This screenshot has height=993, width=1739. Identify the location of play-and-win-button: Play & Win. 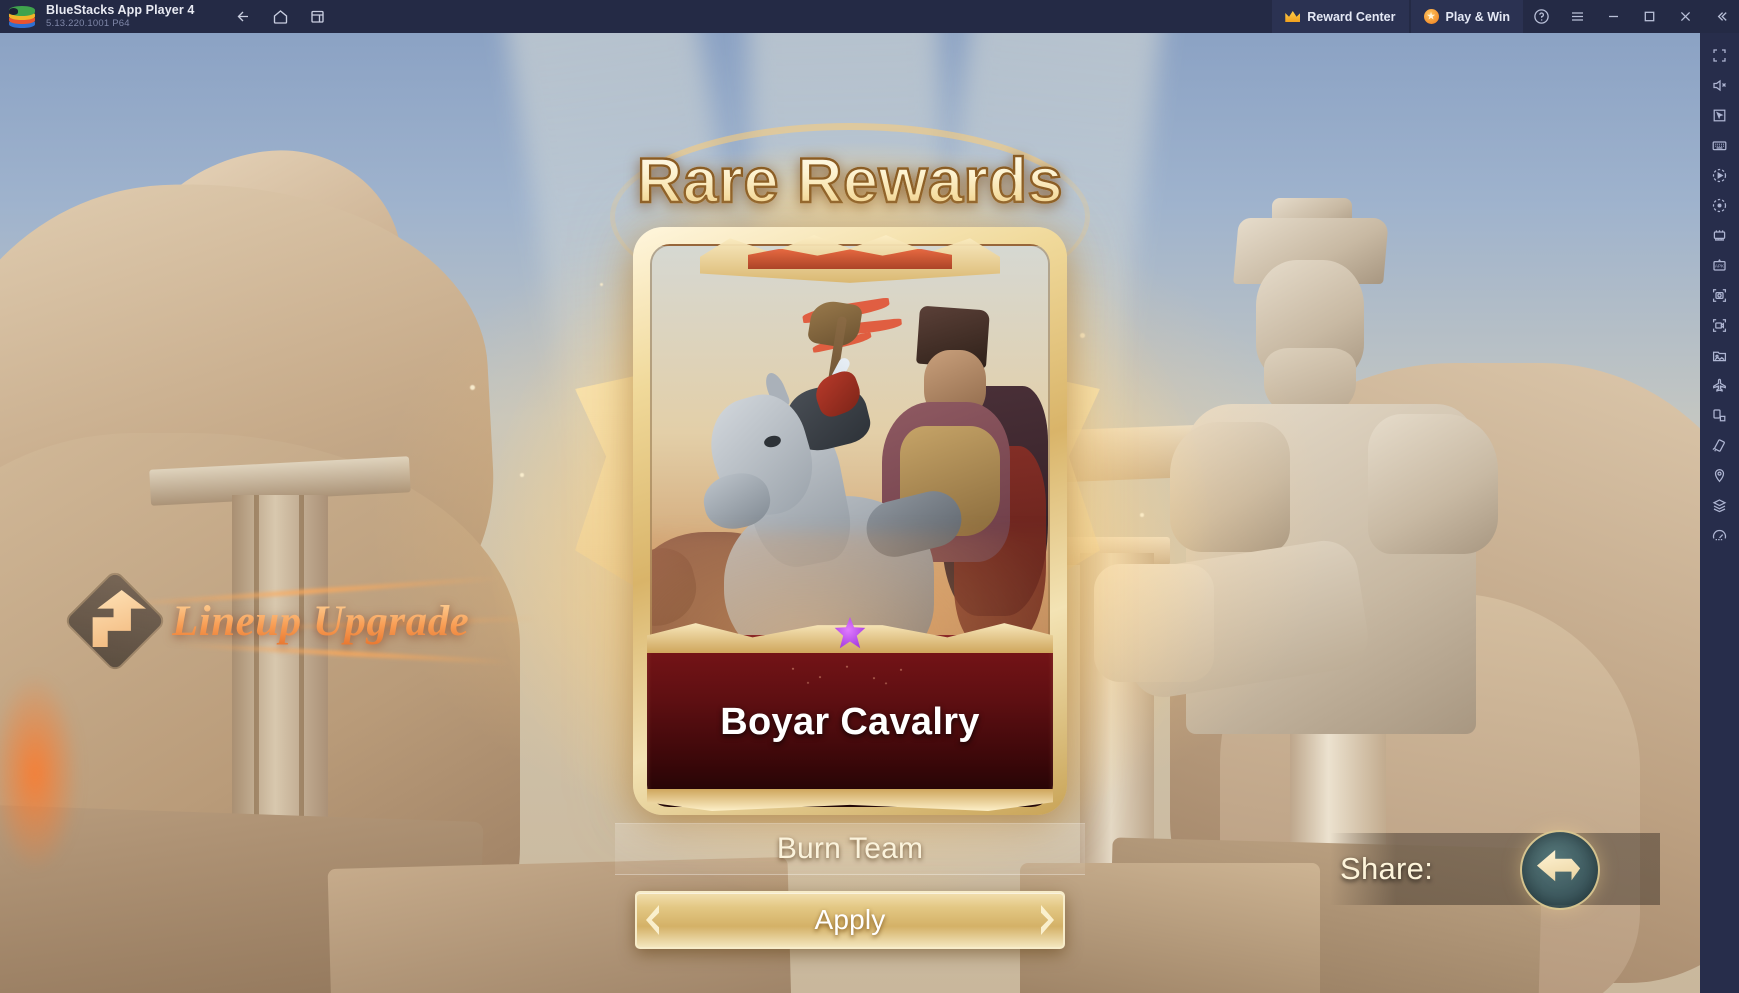
(1466, 16).